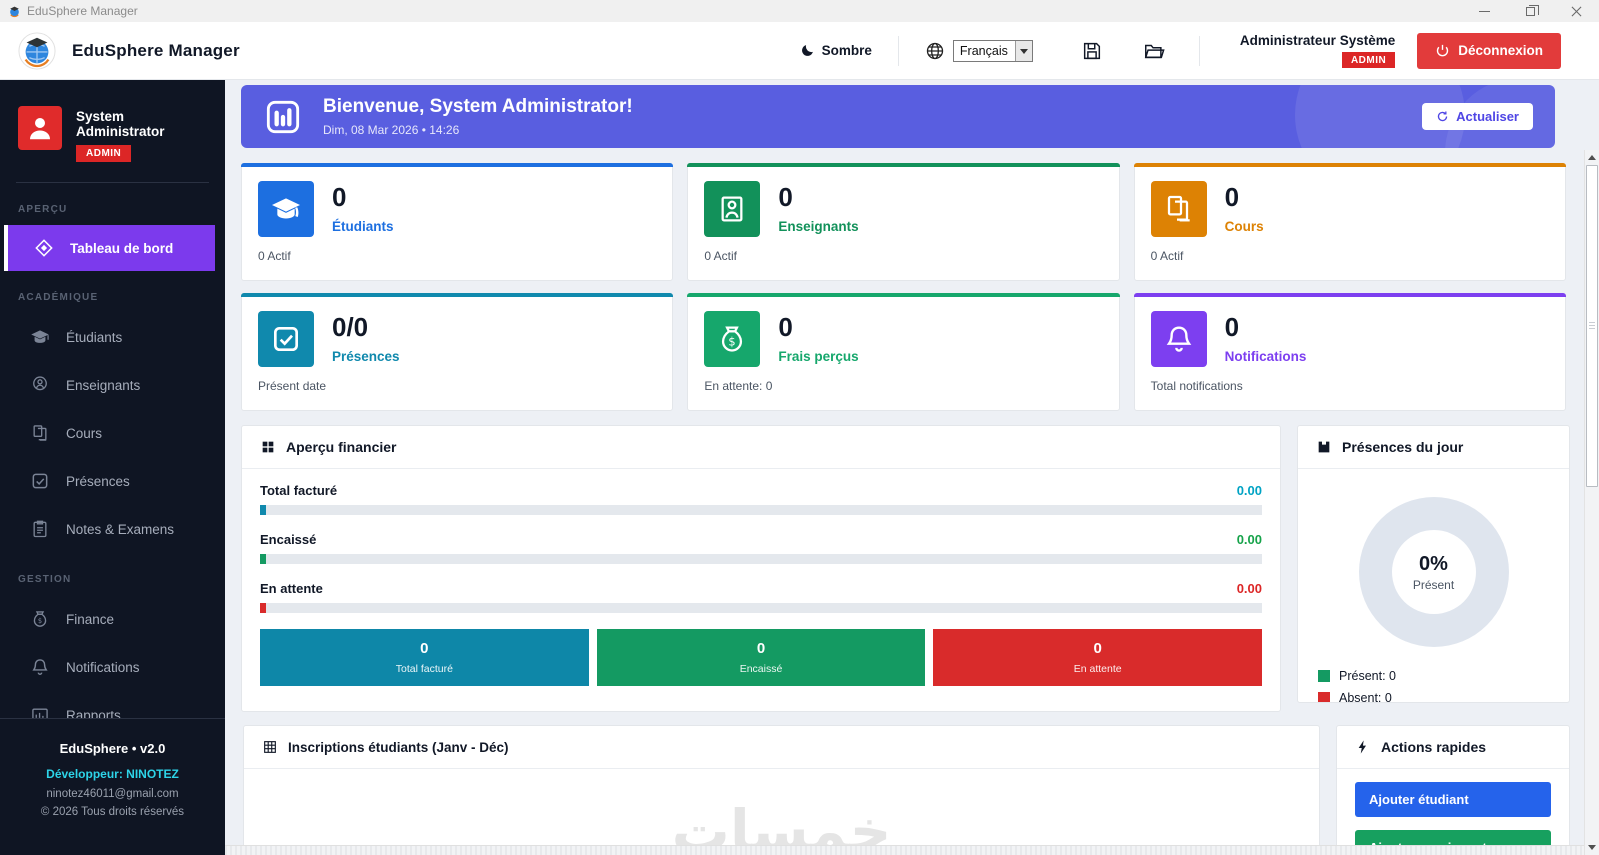 The image size is (1599, 855). Describe the element at coordinates (268, 447) in the screenshot. I see `finance-overview-icon` at that location.